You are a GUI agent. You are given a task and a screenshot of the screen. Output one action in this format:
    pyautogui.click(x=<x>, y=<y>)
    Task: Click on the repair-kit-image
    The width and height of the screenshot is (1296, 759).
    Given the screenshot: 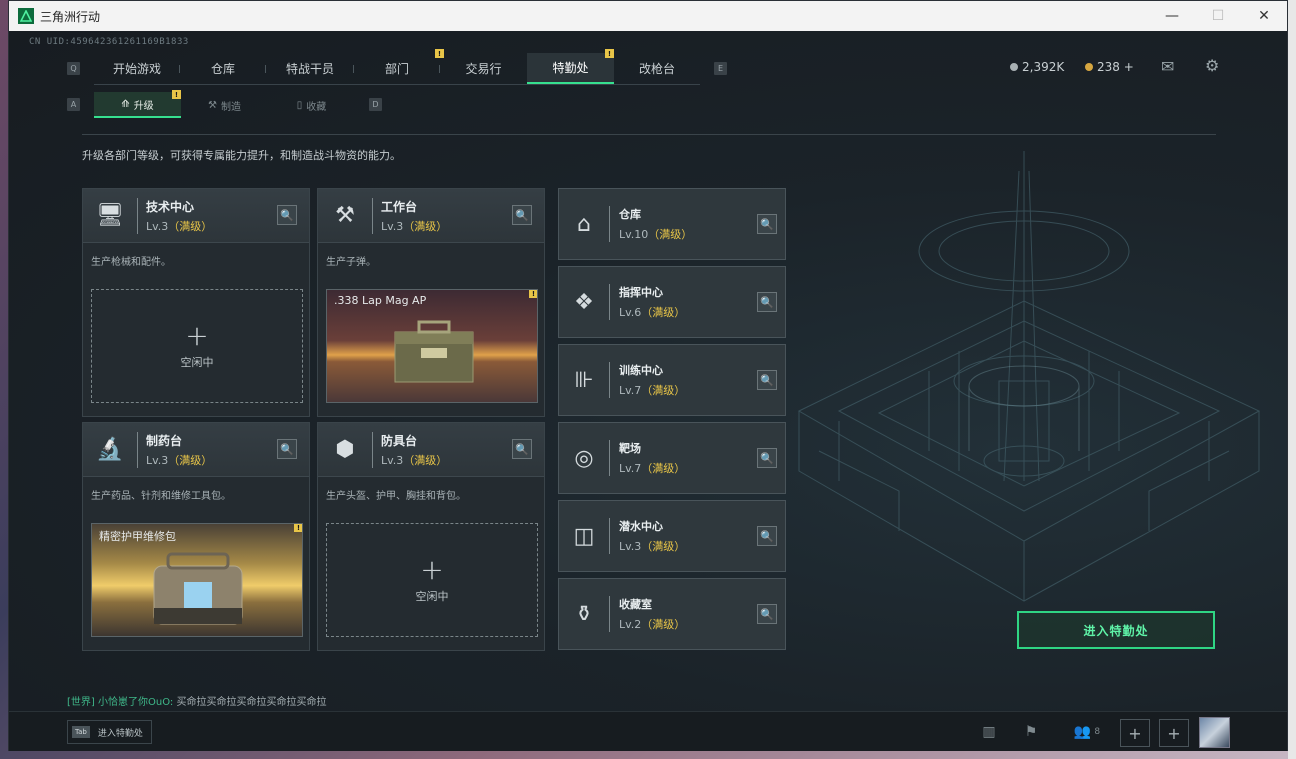 What is the action you would take?
    pyautogui.click(x=198, y=588)
    